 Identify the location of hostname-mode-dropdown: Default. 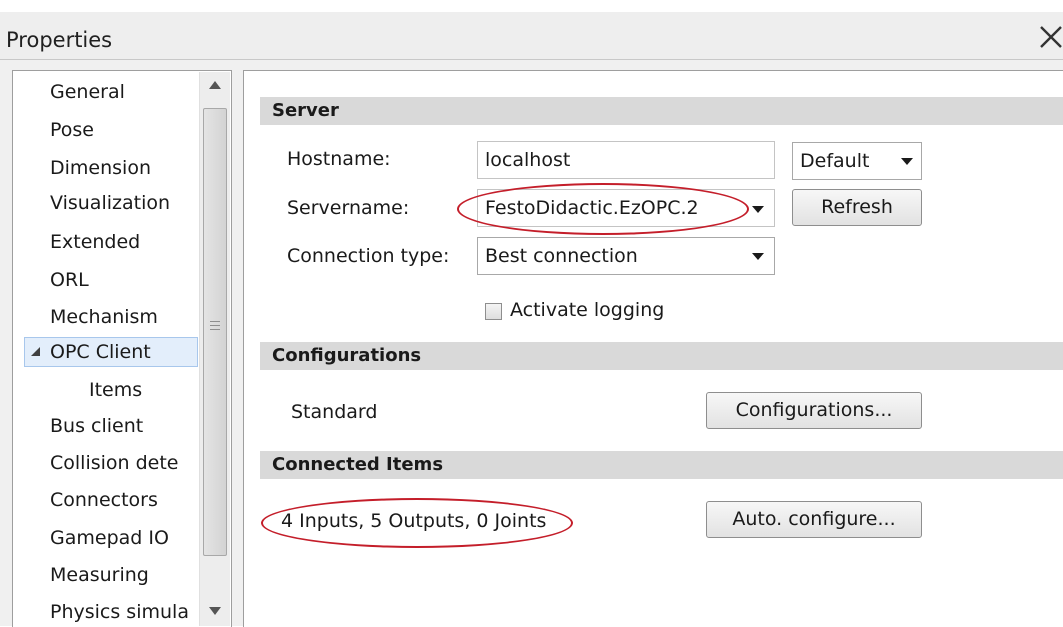
(857, 161).